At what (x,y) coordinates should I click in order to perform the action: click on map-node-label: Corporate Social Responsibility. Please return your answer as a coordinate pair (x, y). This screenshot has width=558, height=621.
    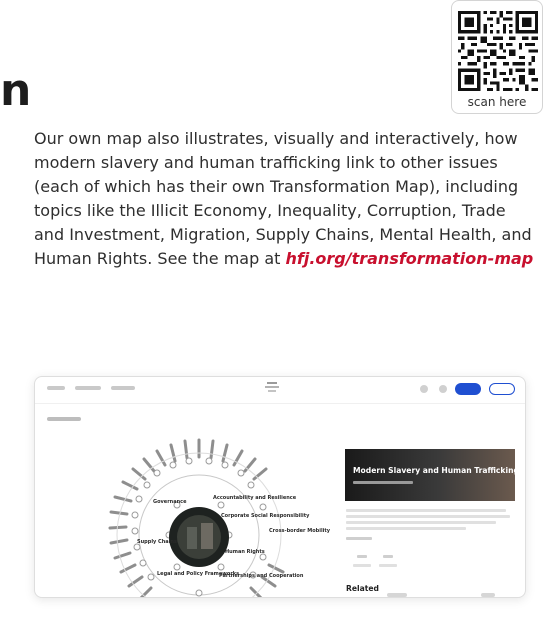
    Looking at the image, I should click on (265, 516).